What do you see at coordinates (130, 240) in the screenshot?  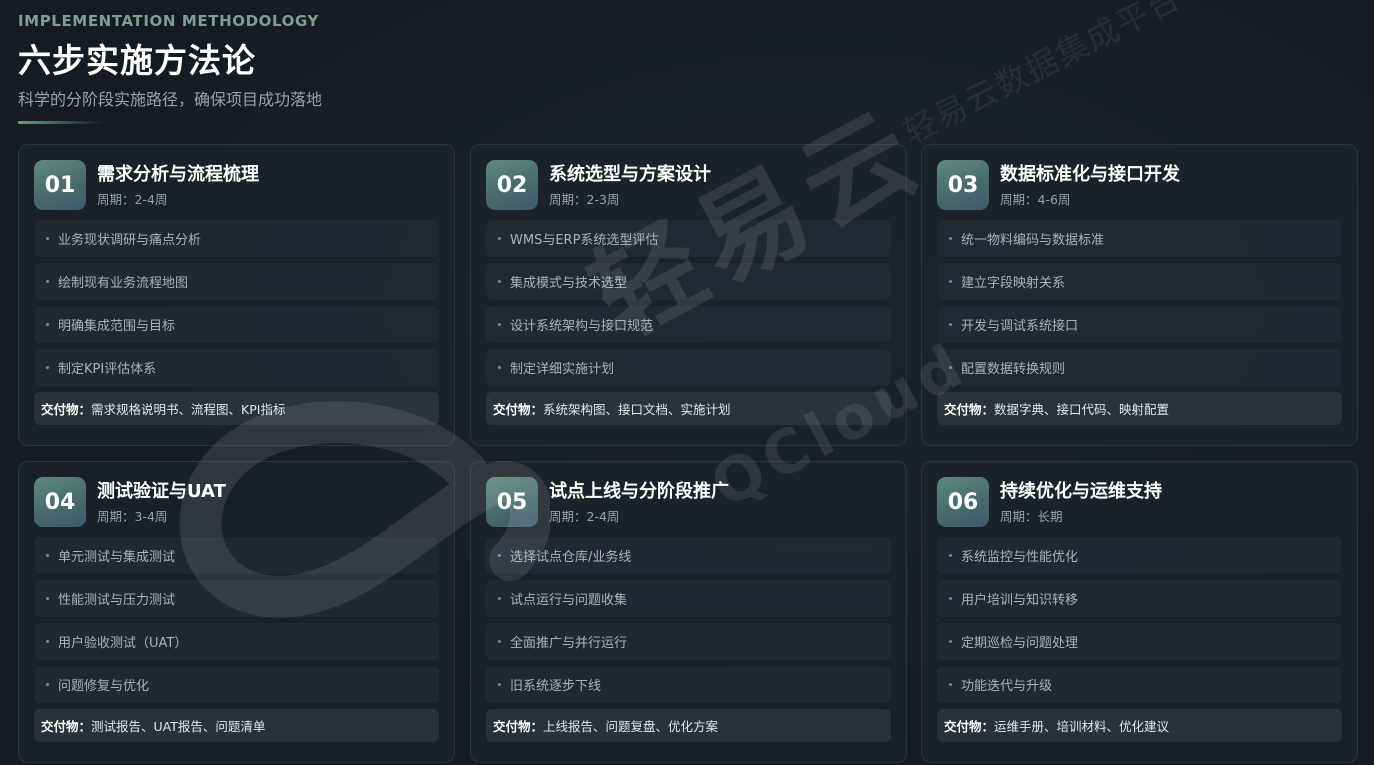 I see `task-label: 业务现状调研与痛点分析` at bounding box center [130, 240].